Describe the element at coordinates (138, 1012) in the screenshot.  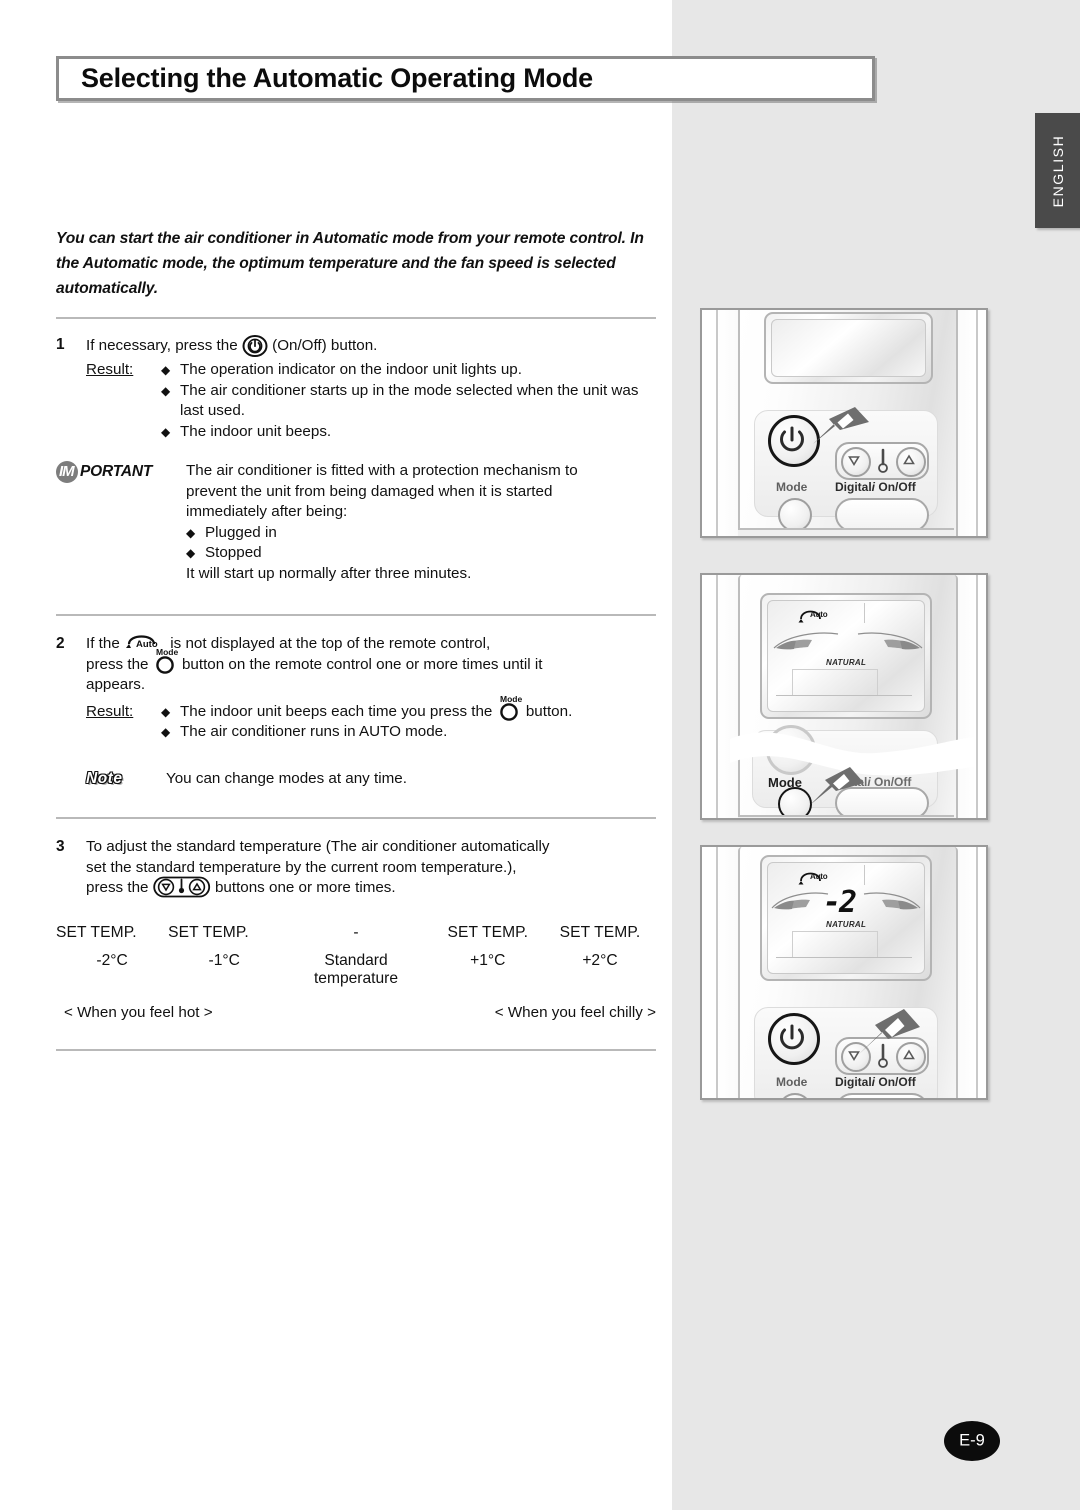
I see `temp-caption-left: < When you feel hot >` at that location.